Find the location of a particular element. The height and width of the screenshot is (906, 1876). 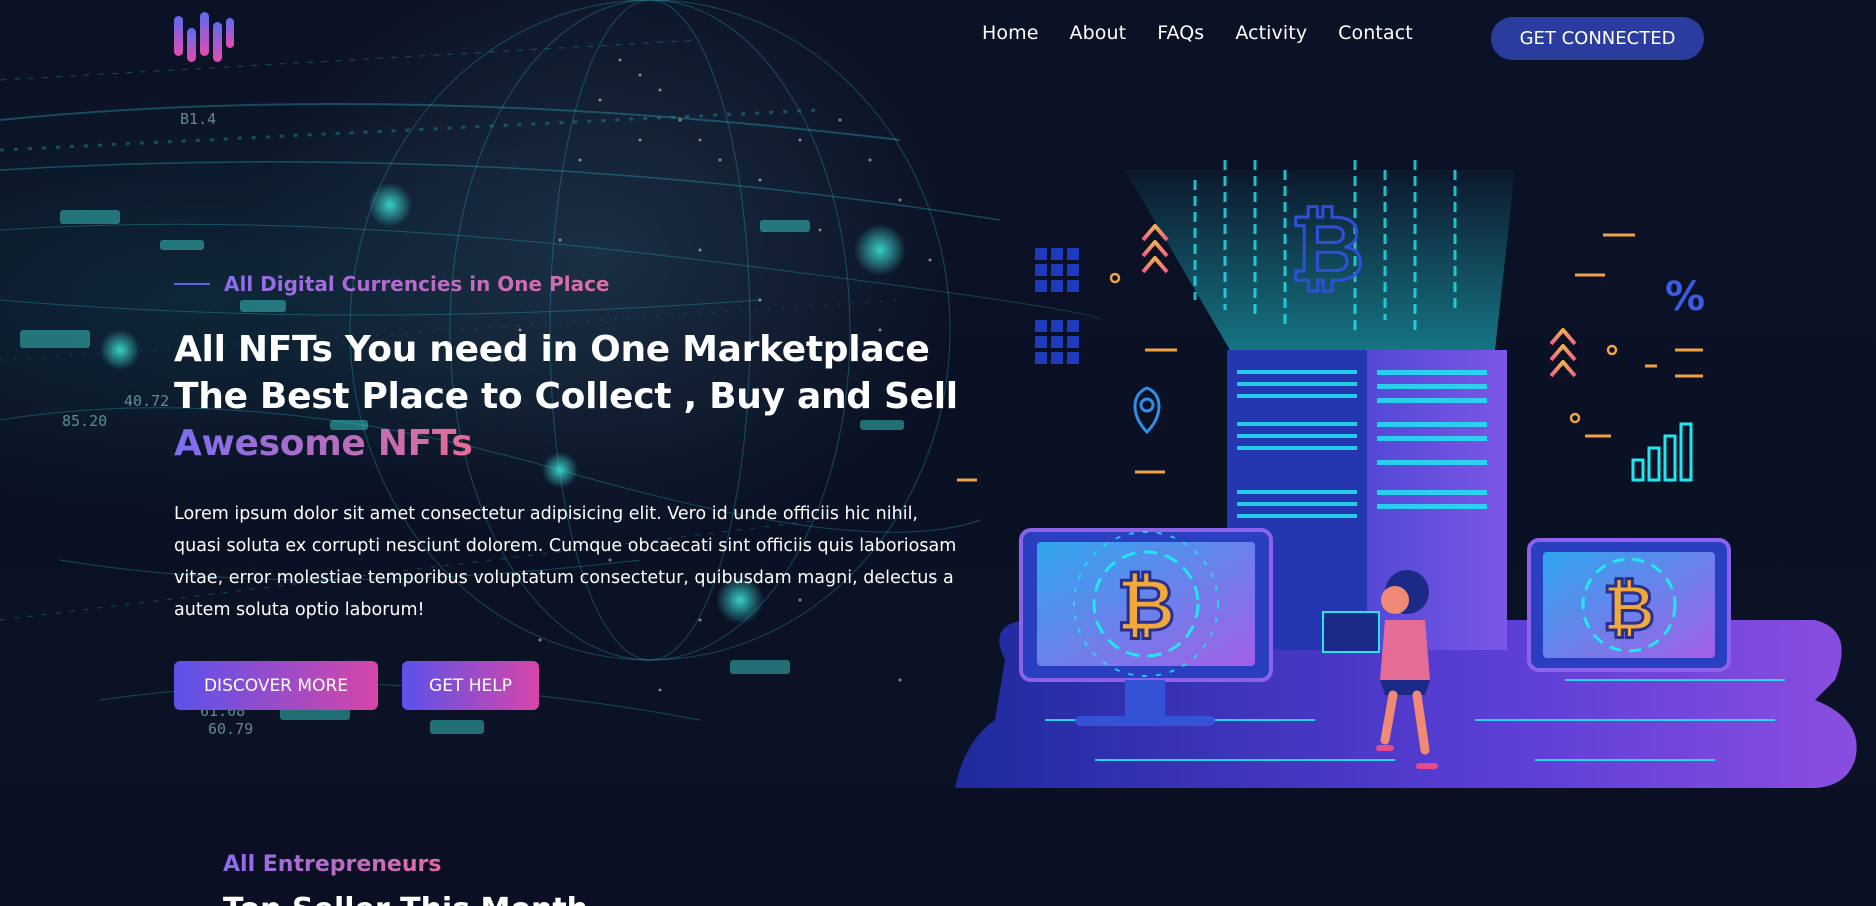

beam-bitcoin-icon: ₿ is located at coordinates (1327, 249).